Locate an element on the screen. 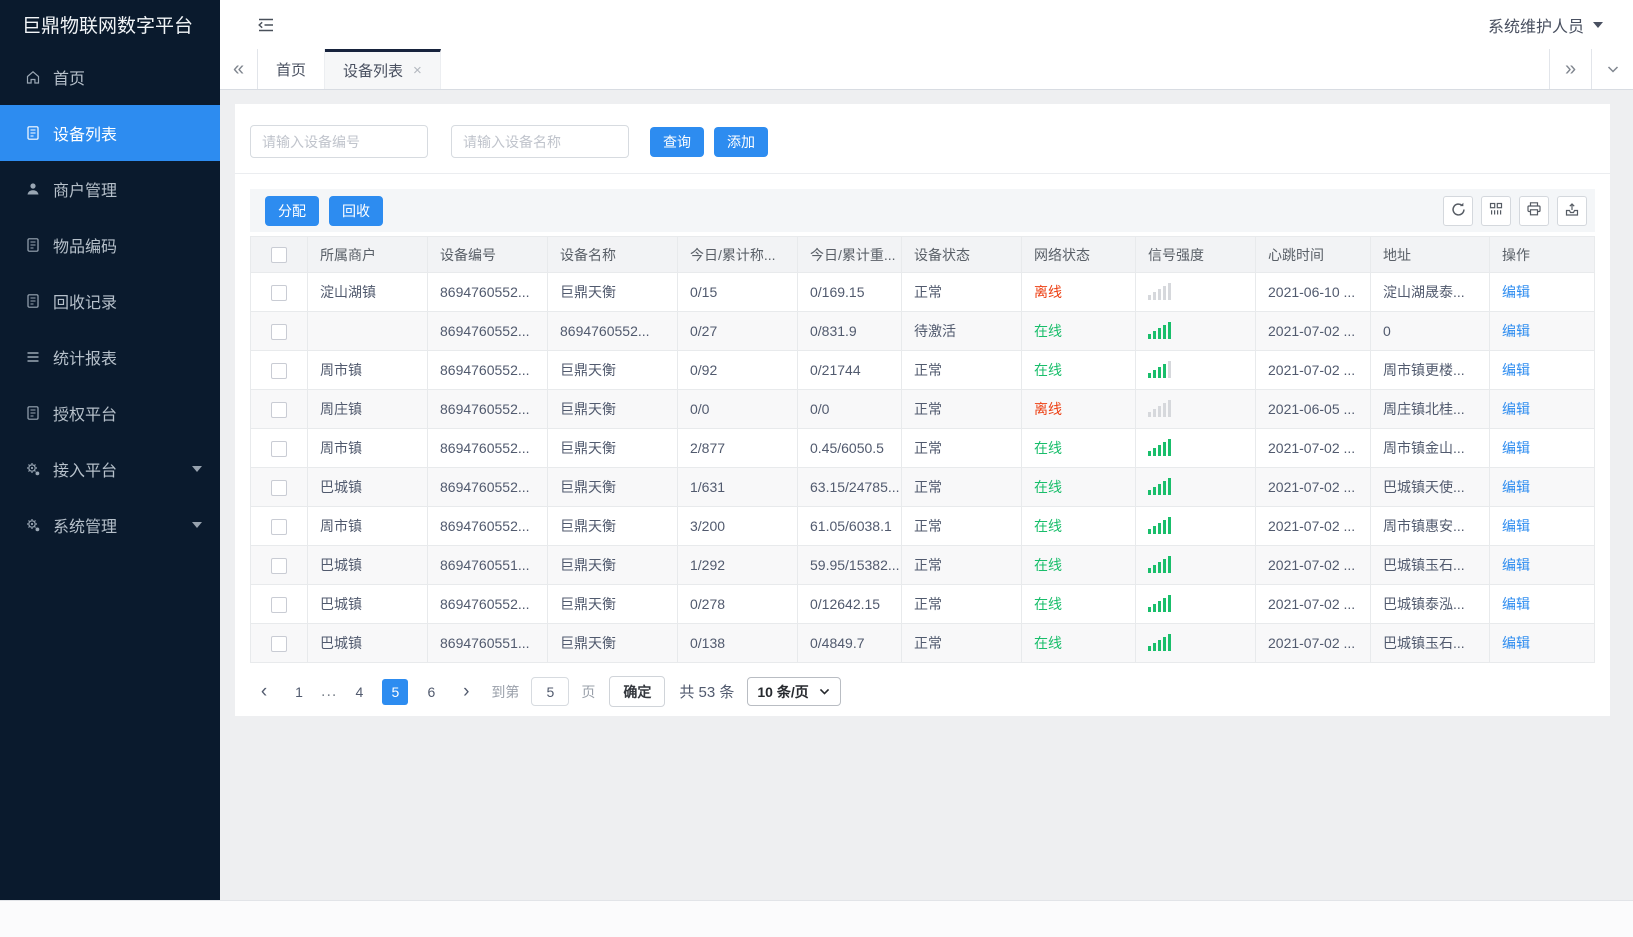 Image resolution: width=1633 pixels, height=937 pixels. select-all-checkbox is located at coordinates (279, 255).